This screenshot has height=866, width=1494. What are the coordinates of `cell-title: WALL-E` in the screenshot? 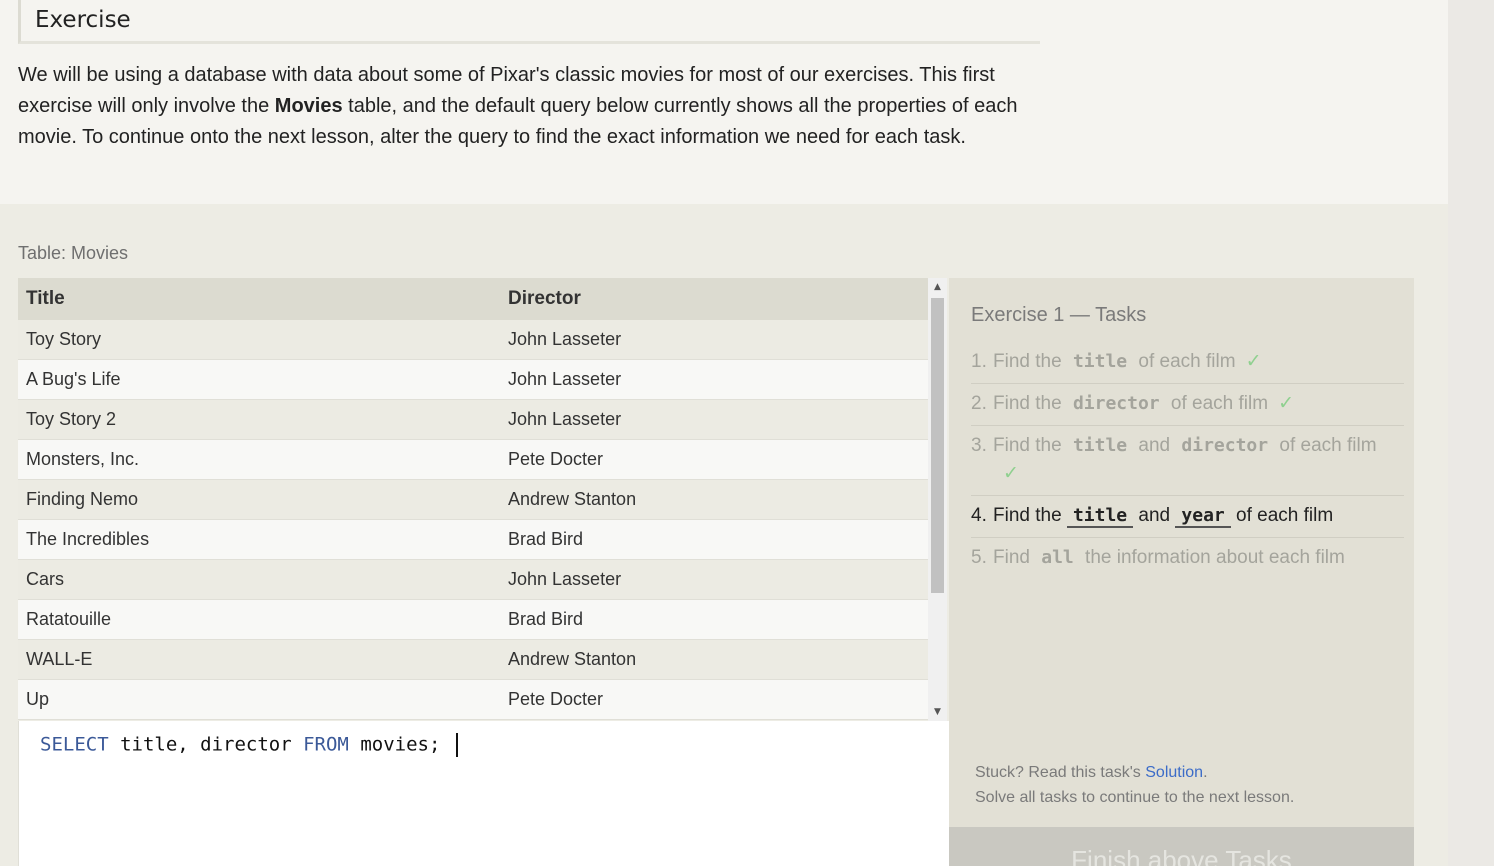 It's located at (259, 659).